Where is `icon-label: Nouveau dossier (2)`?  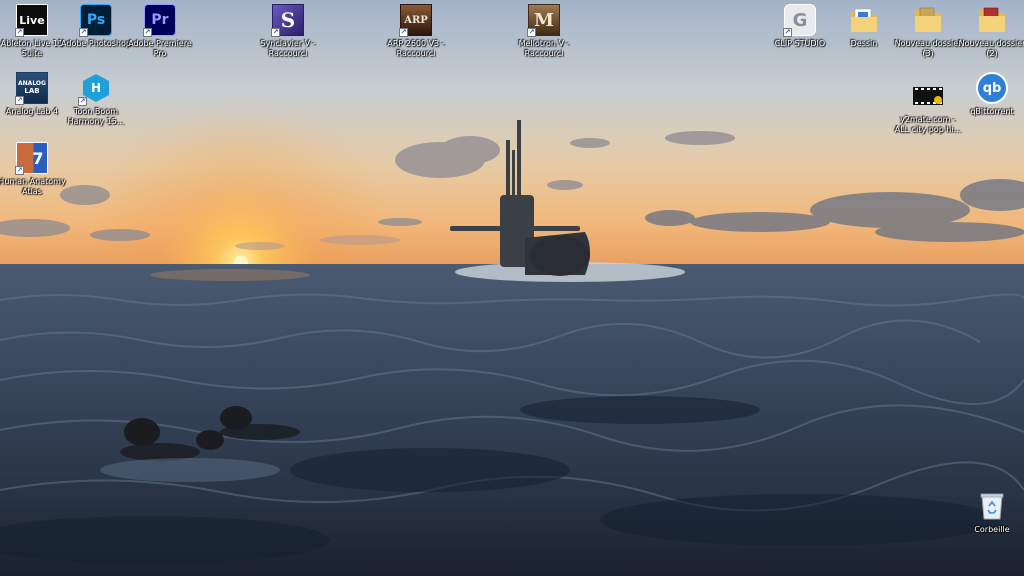
icon-label: Nouveau dossier (2) is located at coordinates (991, 48).